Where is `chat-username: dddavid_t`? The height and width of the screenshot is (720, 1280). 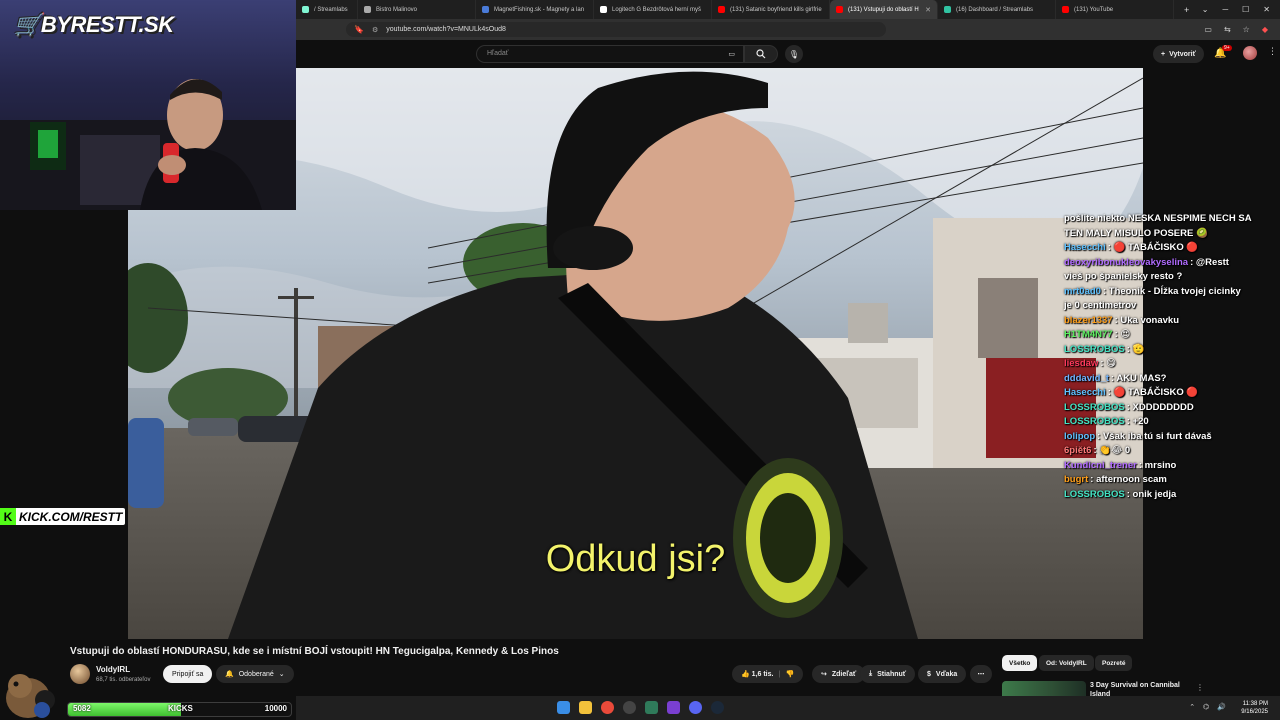 chat-username: dddavid_t is located at coordinates (1086, 378).